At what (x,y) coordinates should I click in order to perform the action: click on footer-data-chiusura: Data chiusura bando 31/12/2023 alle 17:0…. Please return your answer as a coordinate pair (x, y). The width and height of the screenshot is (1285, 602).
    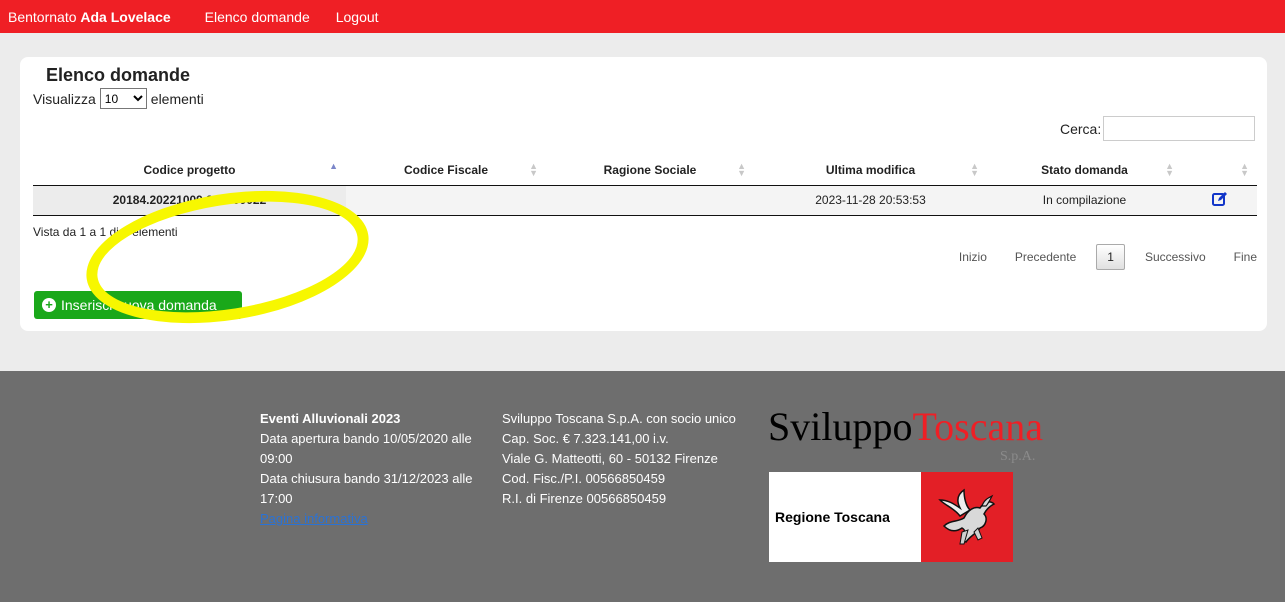
    Looking at the image, I should click on (366, 488).